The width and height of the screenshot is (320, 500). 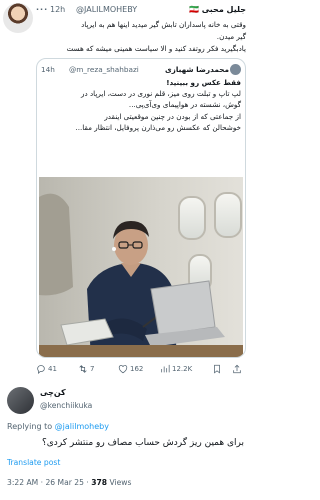 I want to click on bookmark-button, so click(x=217, y=369).